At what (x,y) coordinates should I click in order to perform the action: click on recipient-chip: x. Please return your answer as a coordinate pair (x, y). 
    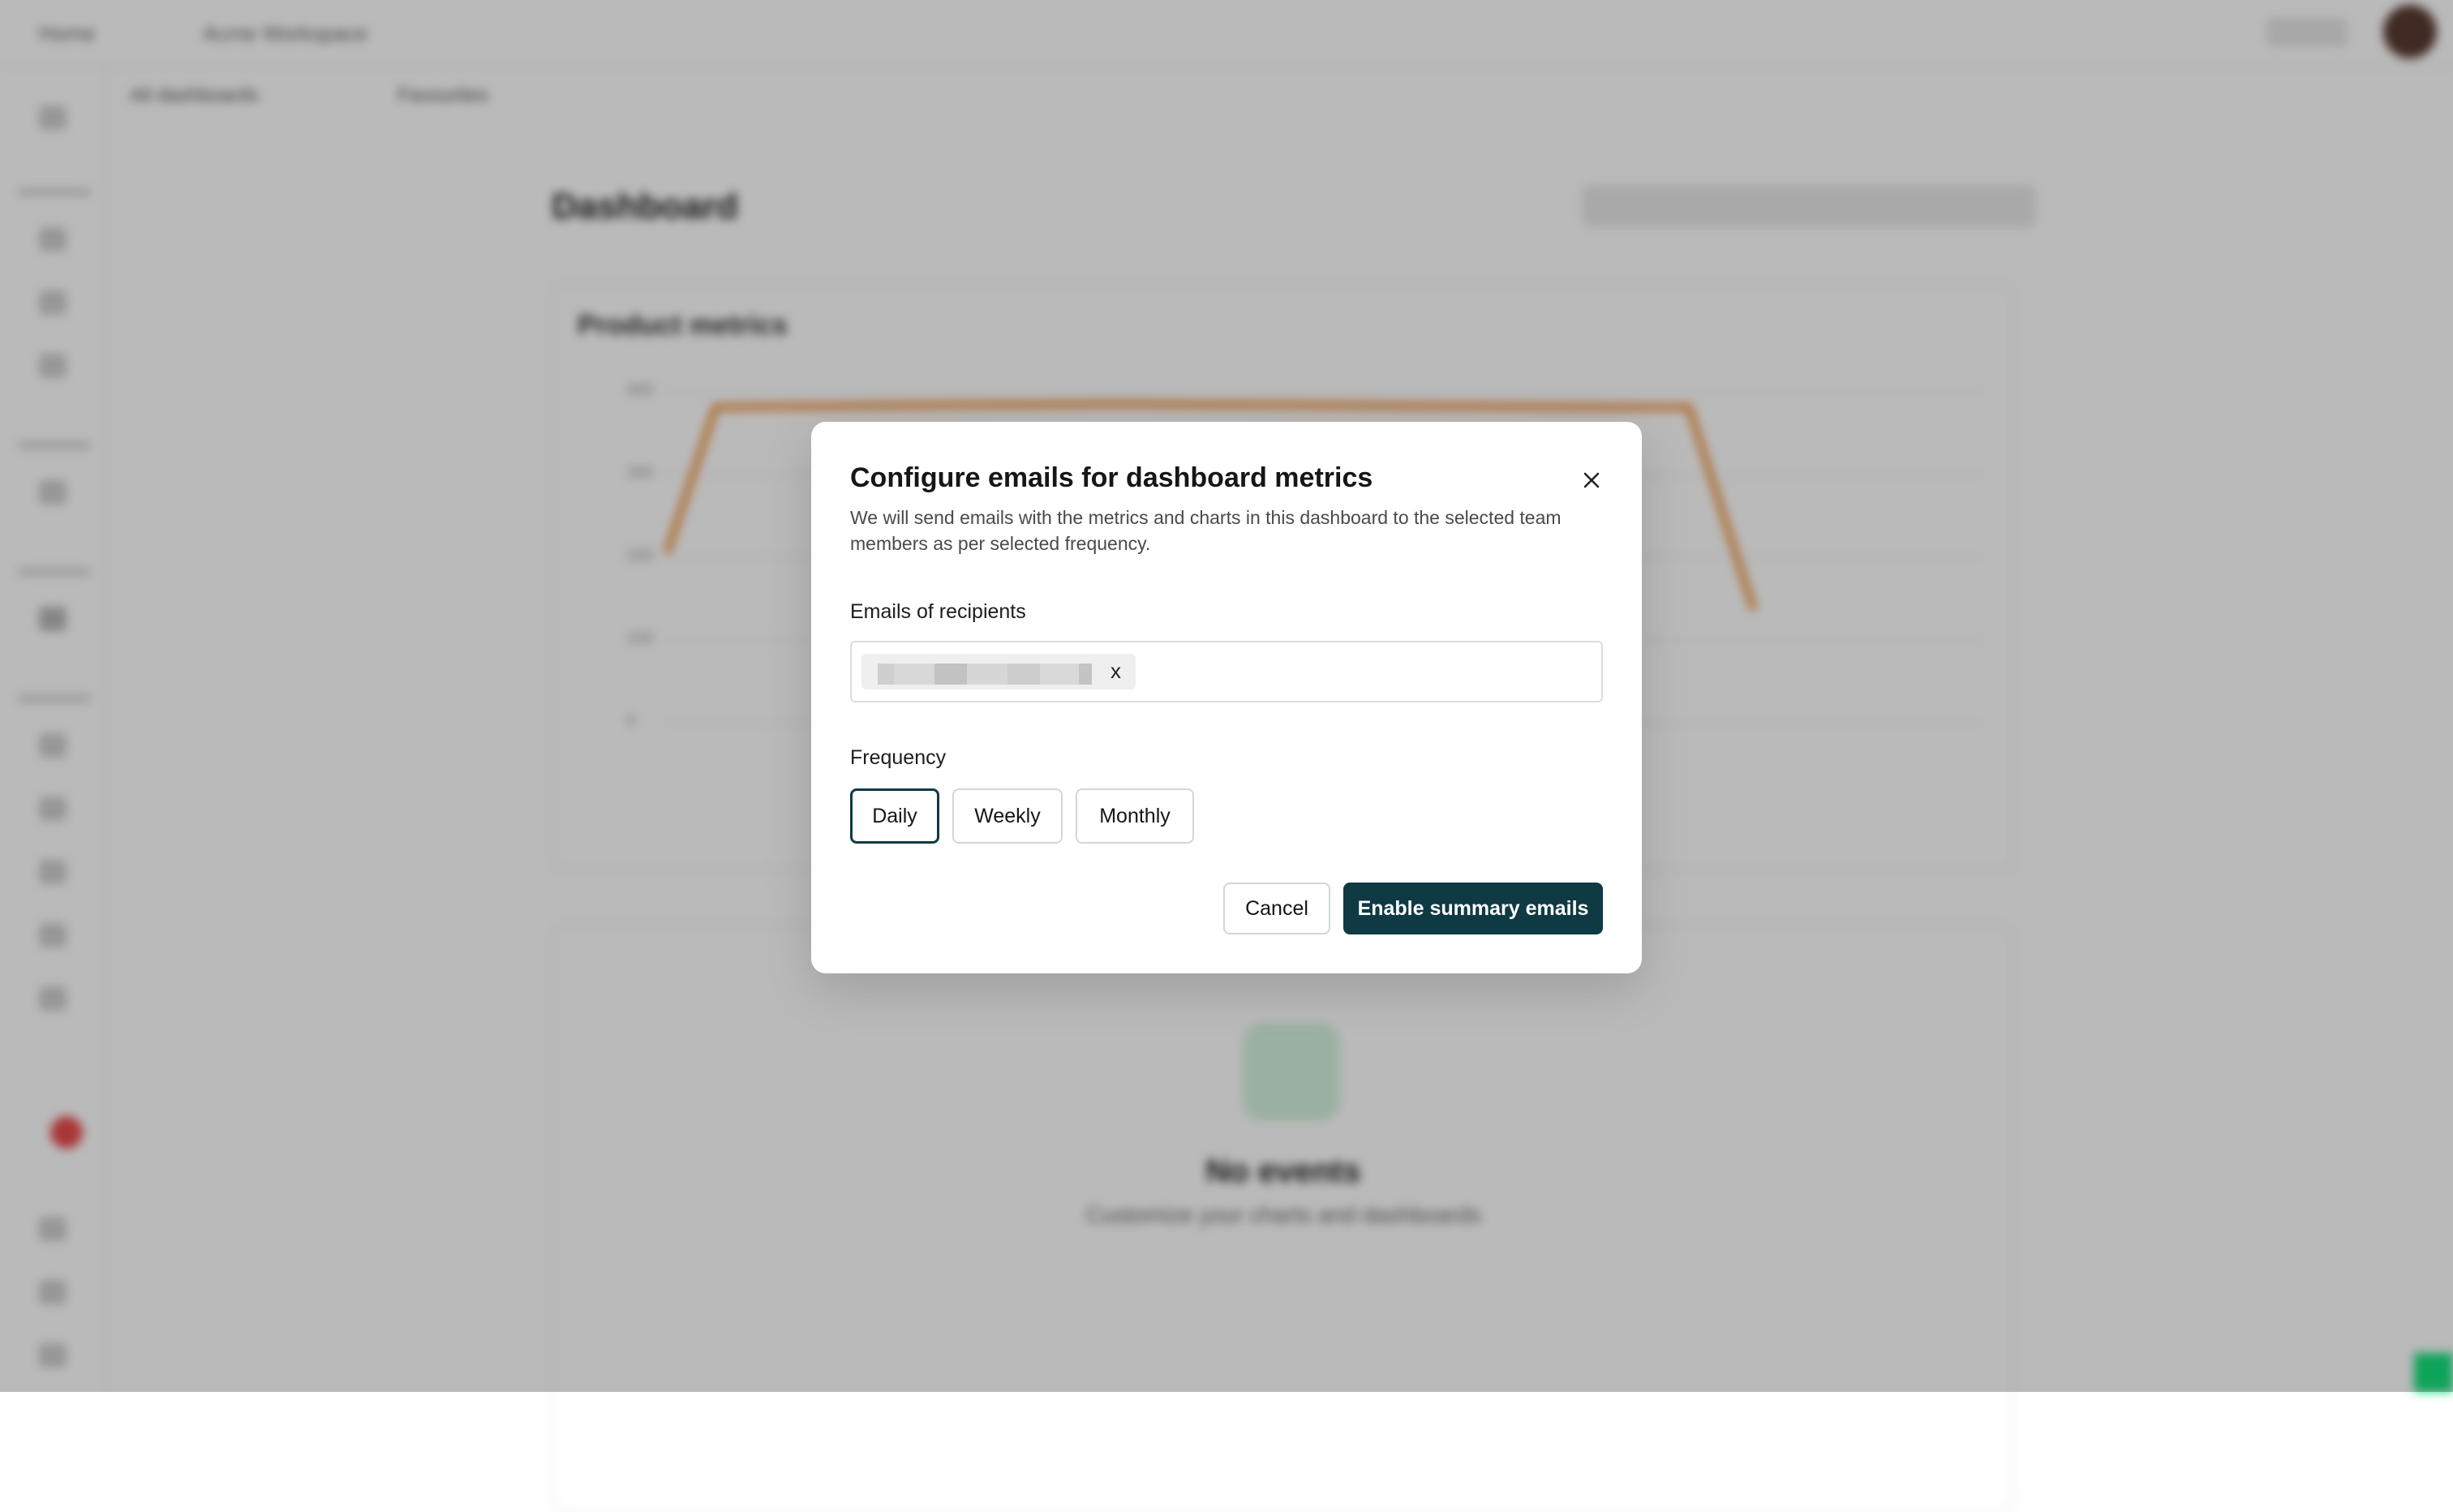
    Looking at the image, I should click on (998, 671).